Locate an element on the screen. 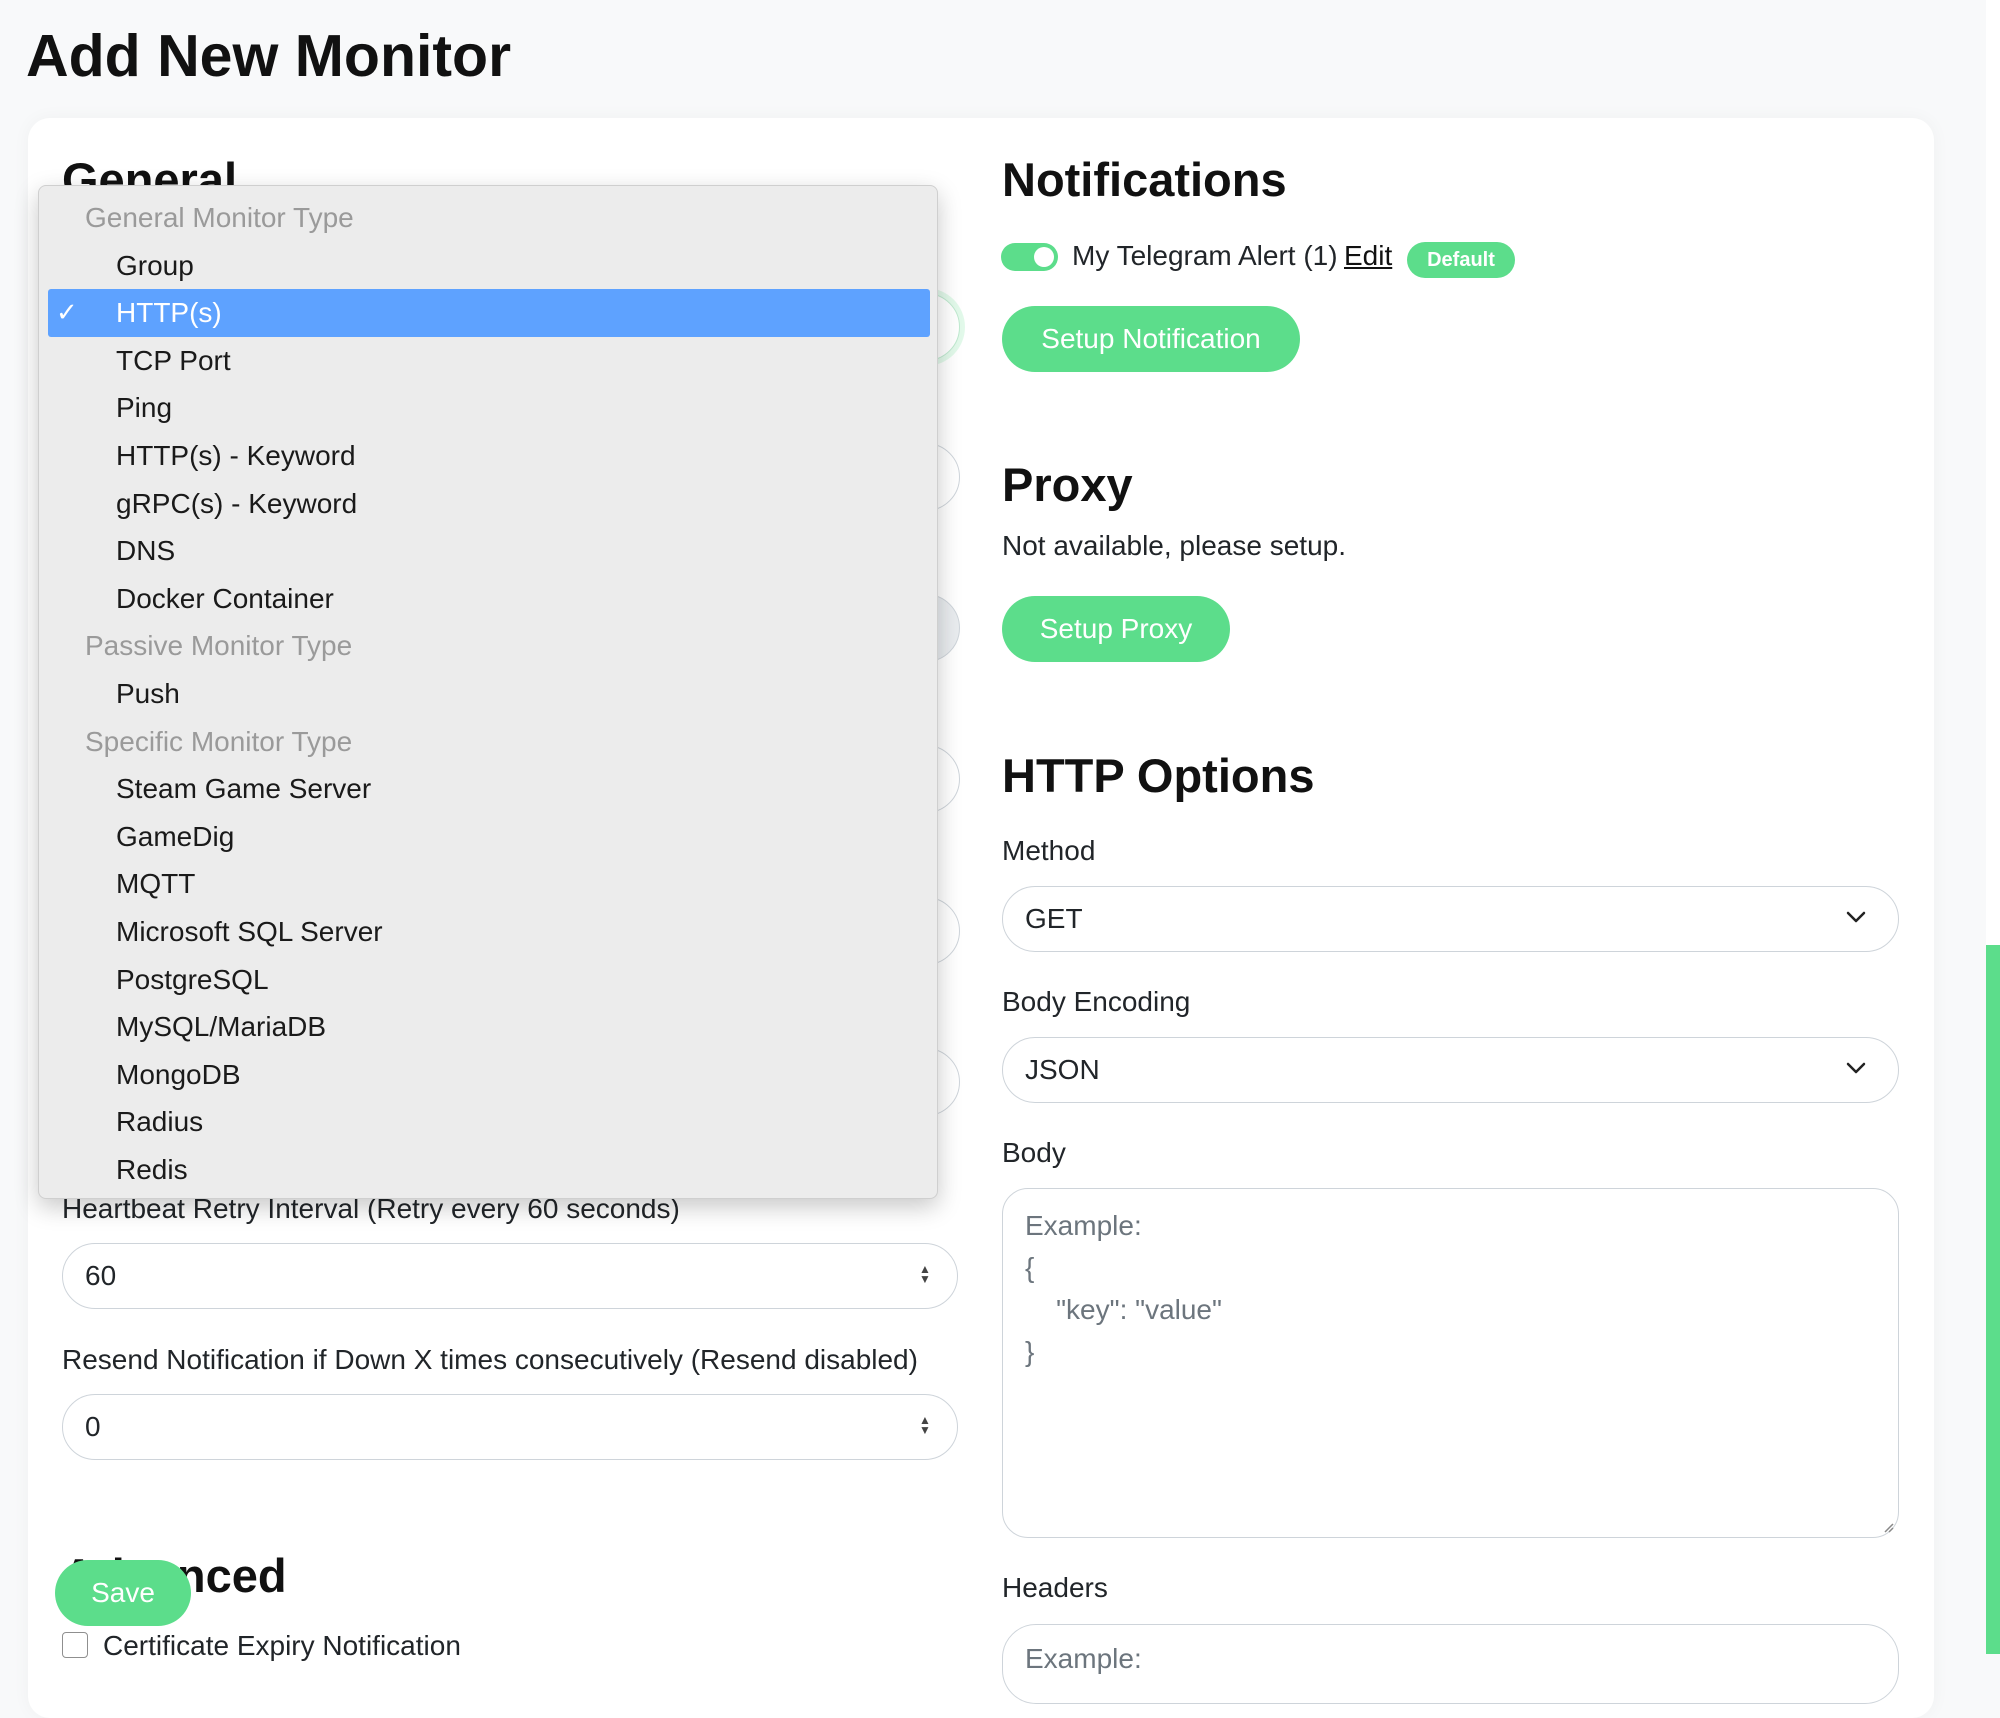 This screenshot has width=2000, height=1718. dropdown-option-label: gRPC(s) - Keyword is located at coordinates (237, 503).